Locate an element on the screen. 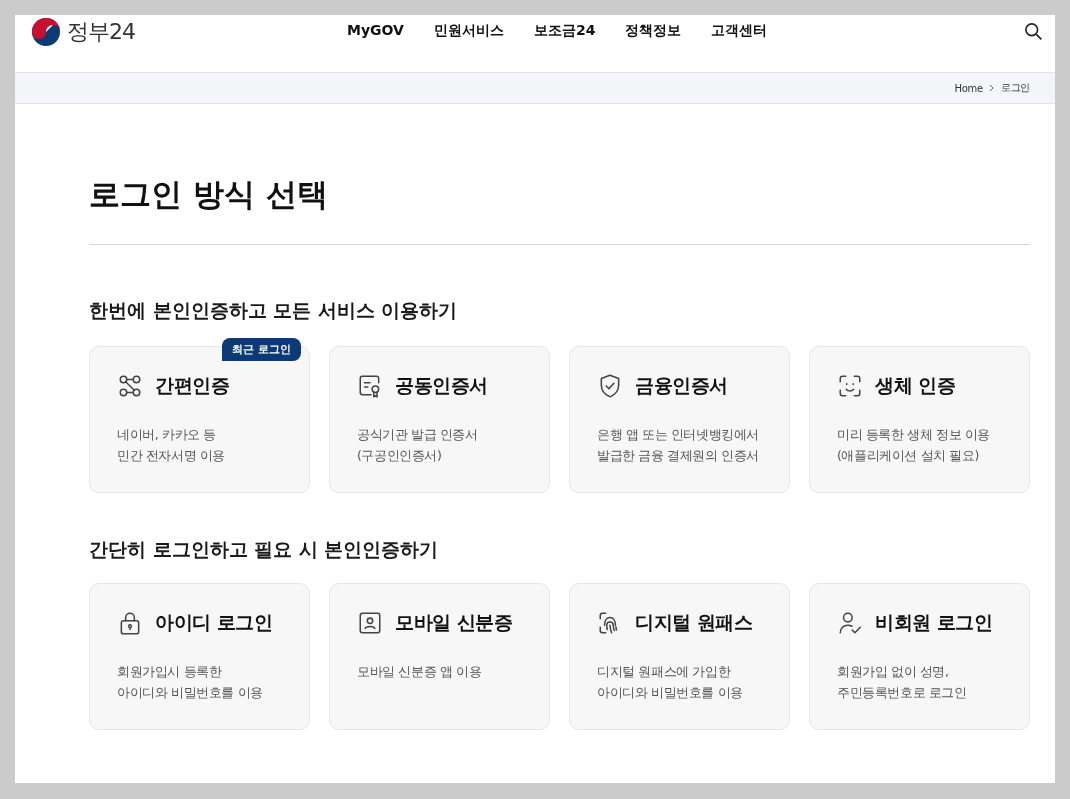 This screenshot has height=799, width=1070. card-title: 금융인증서 is located at coordinates (681, 385).